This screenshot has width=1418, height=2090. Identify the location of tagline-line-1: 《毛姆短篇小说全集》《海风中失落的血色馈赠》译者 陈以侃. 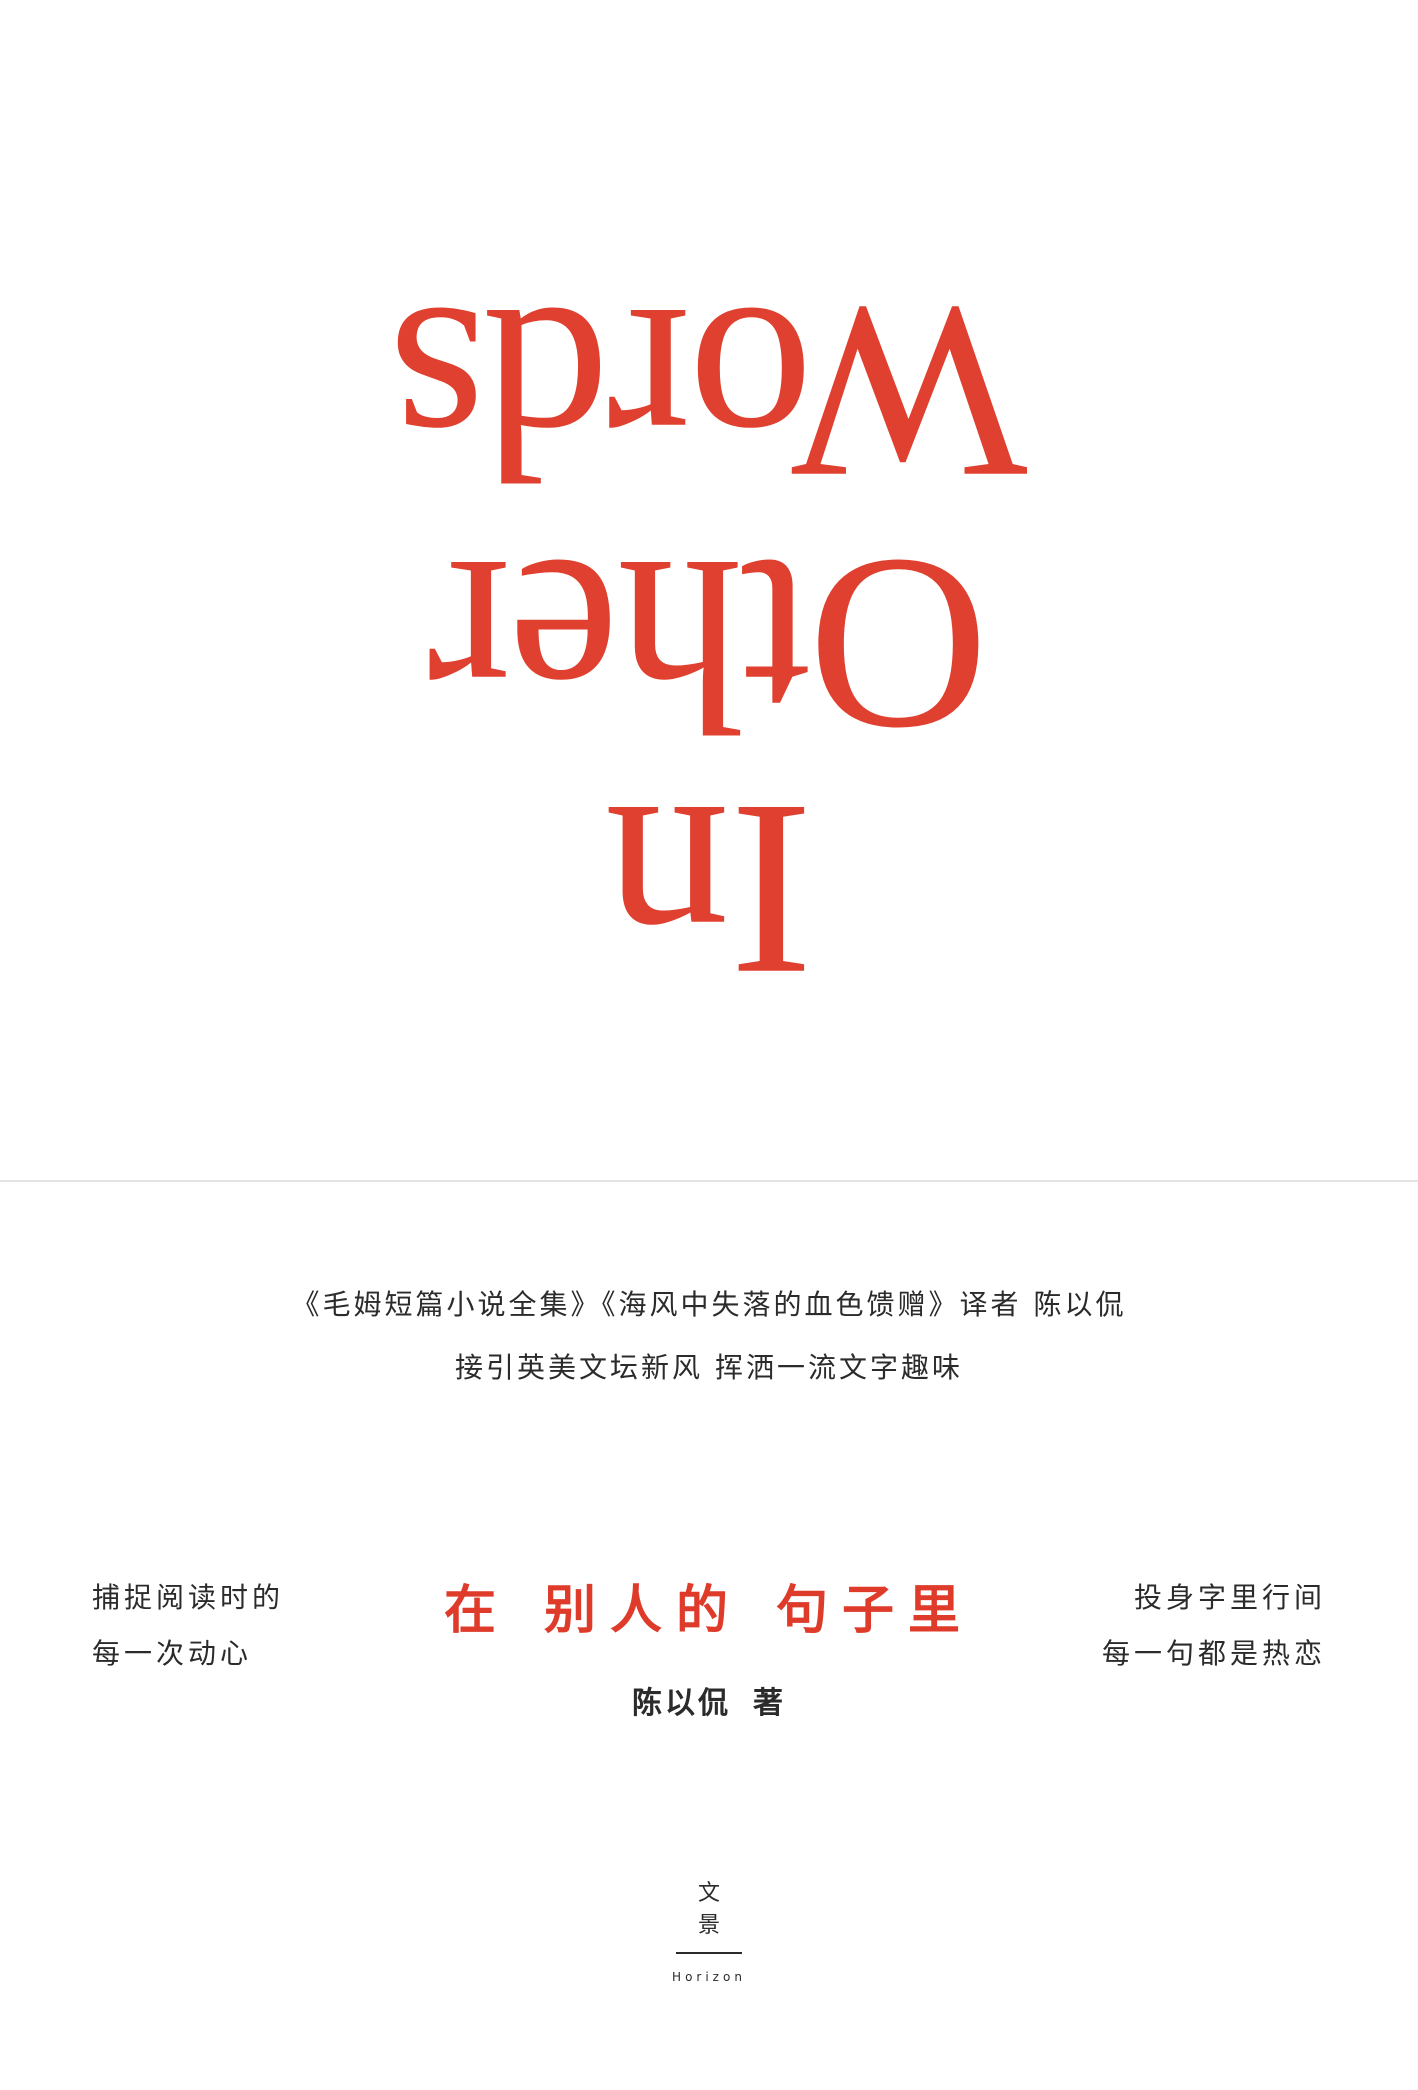
(709, 1304).